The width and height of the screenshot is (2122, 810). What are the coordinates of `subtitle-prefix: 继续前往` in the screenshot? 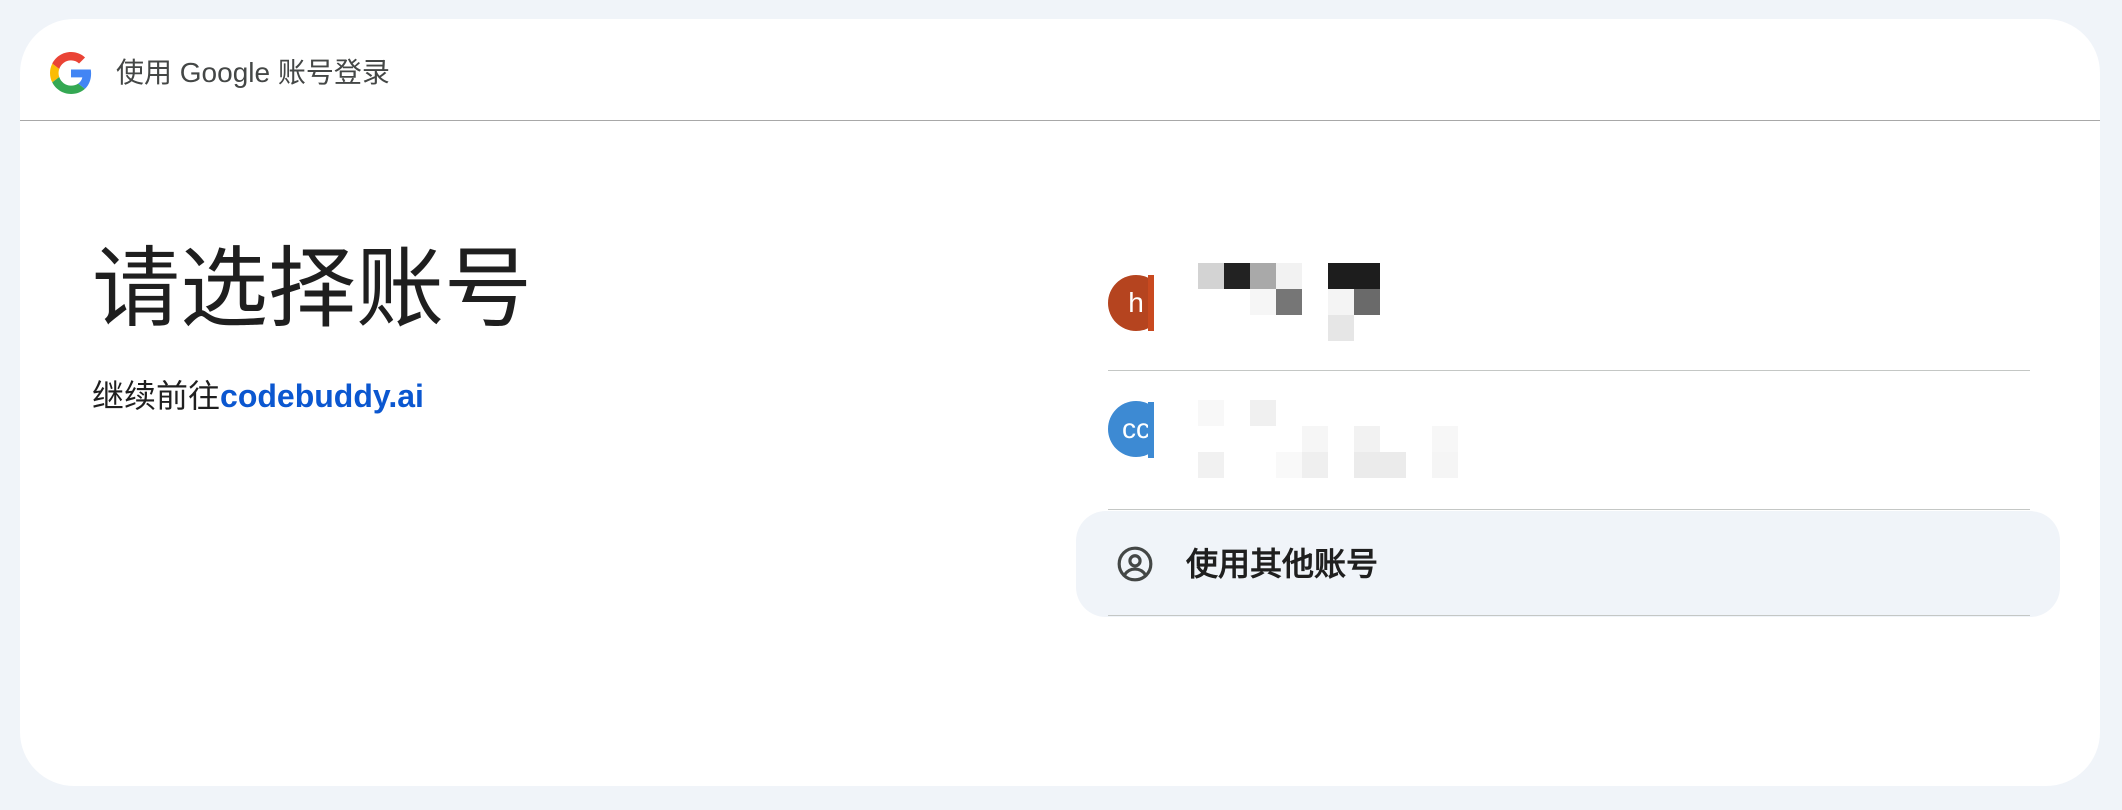 It's located at (156, 396).